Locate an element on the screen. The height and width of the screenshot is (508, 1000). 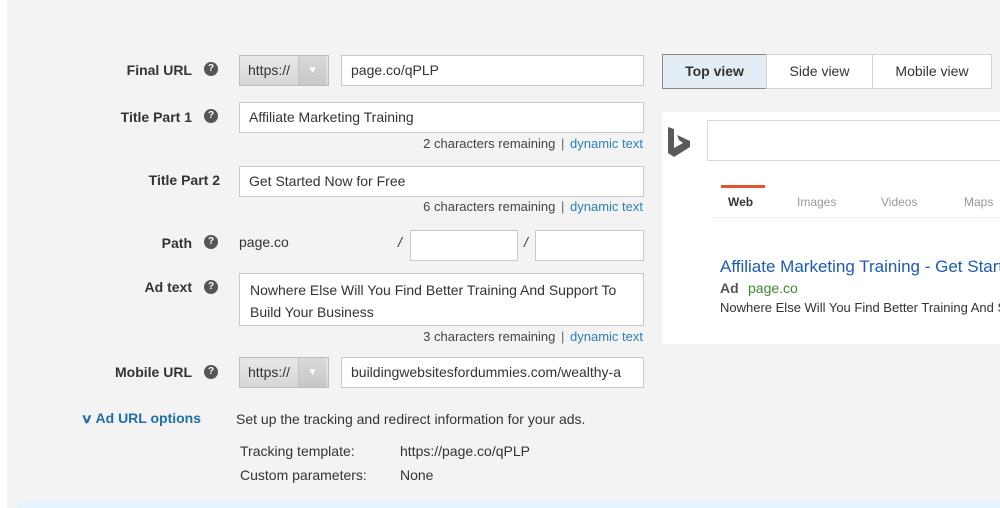
path-help-icon: ? is located at coordinates (211, 242).